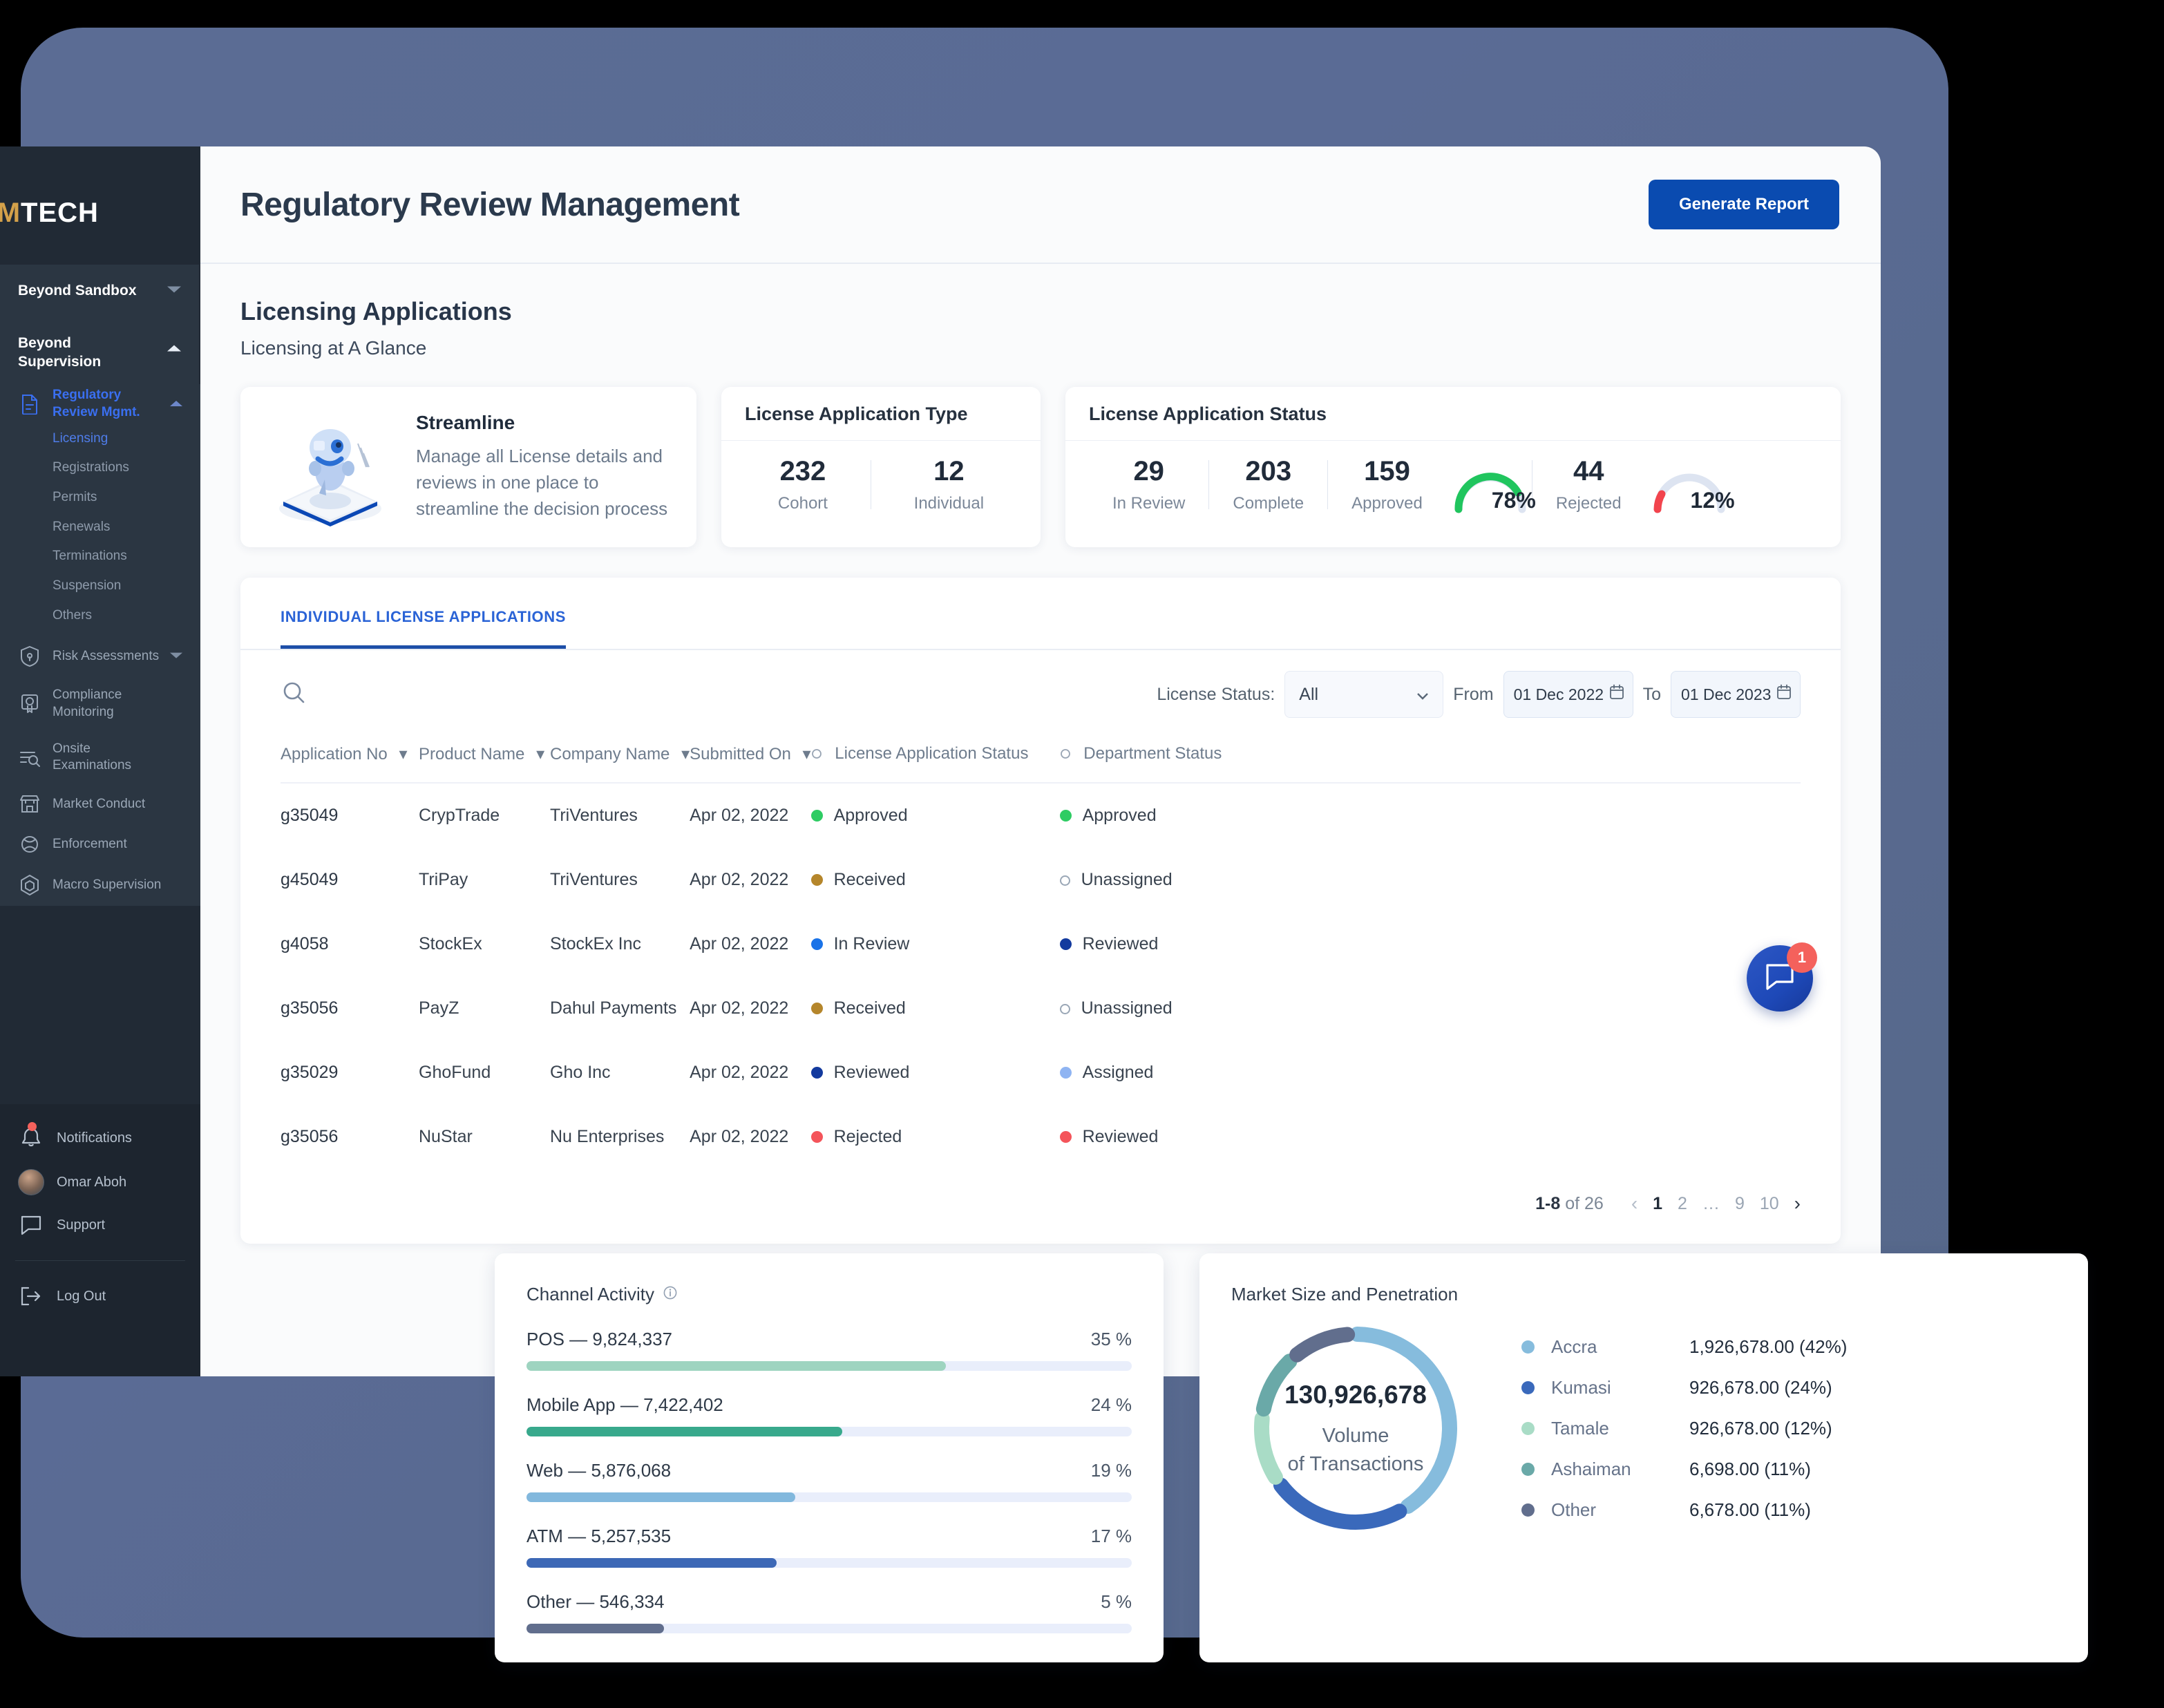  Describe the element at coordinates (90, 556) in the screenshot. I see `sidebar-item-label: Terminations` at that location.